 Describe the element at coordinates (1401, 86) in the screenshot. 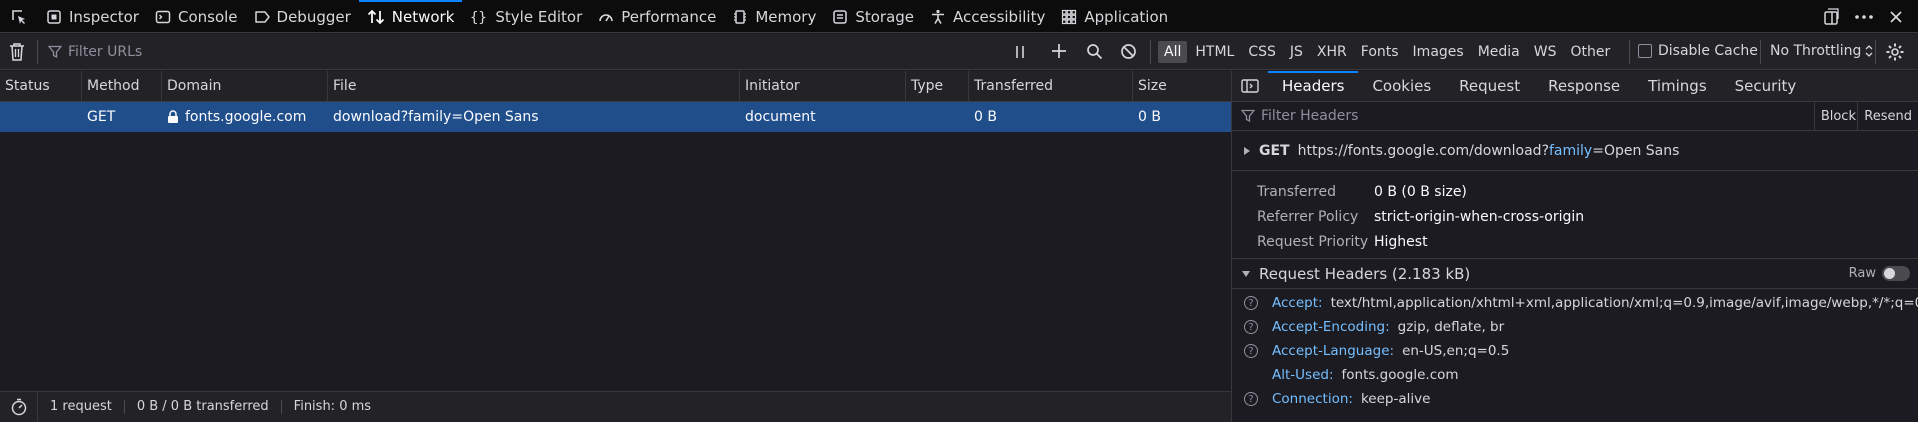

I see `tab-cookies: Cookies` at that location.